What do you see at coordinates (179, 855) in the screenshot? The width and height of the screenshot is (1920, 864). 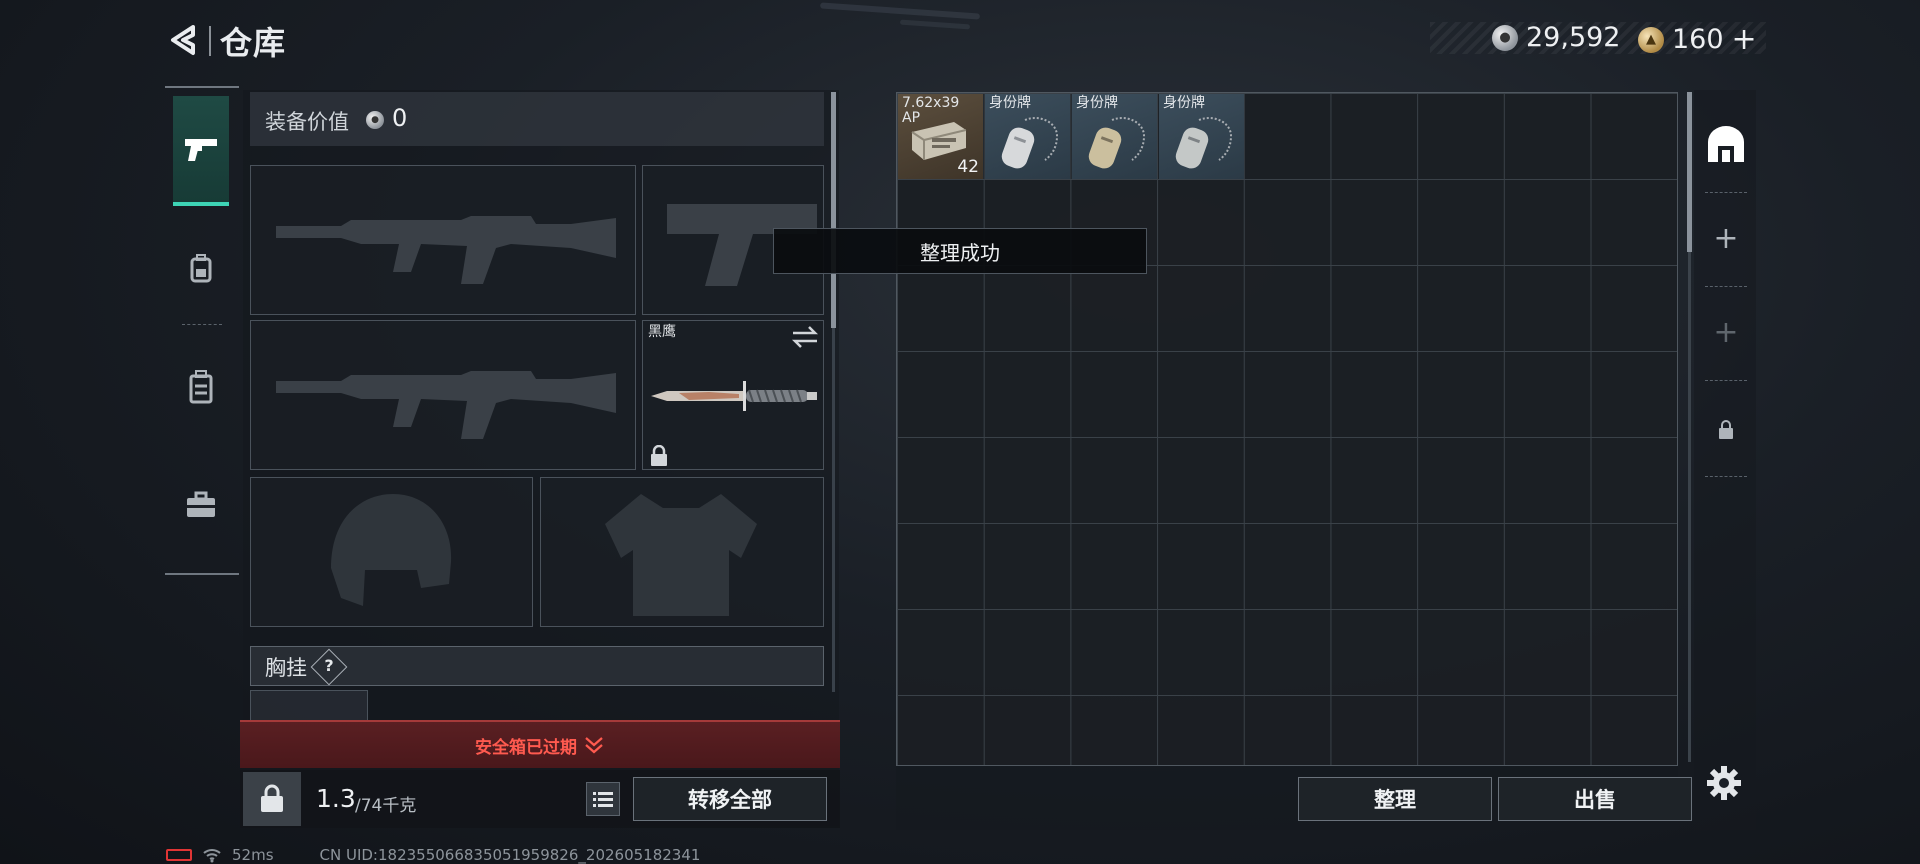 I see `battery-icon` at bounding box center [179, 855].